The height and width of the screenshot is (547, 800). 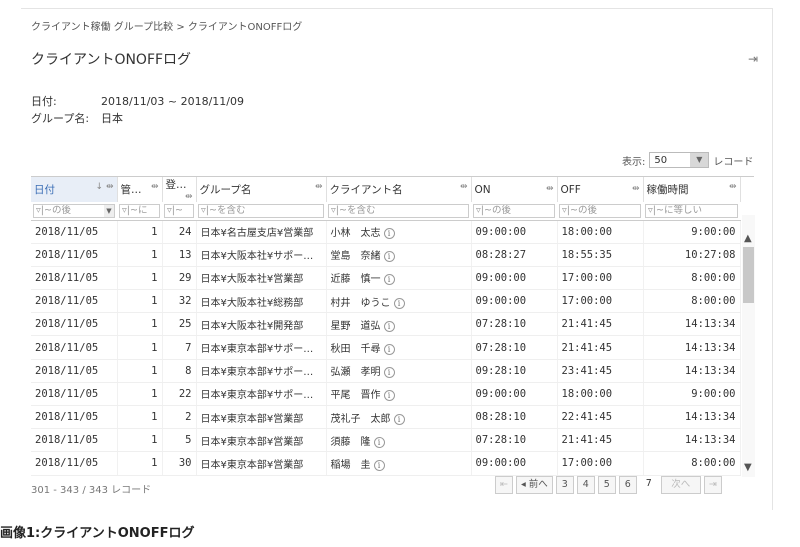 What do you see at coordinates (501, 231) in the screenshot?
I see `cell-value: 09:00:00` at bounding box center [501, 231].